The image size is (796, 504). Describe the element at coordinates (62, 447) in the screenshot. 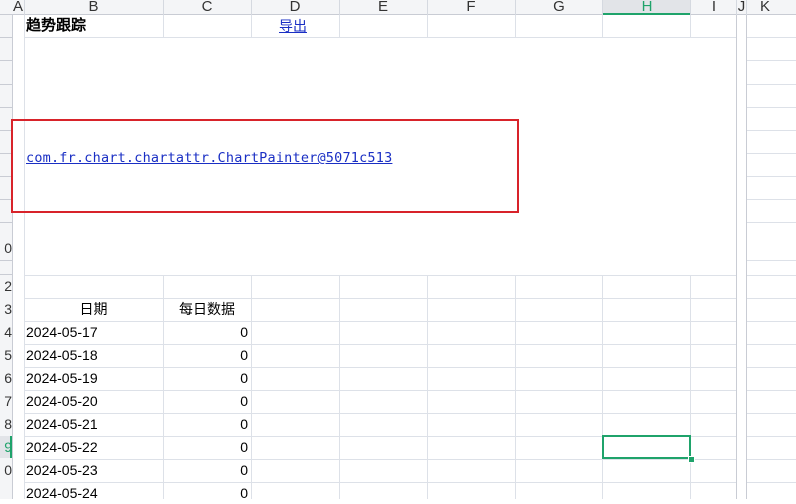

I see `date-cell: 2024-05-22` at that location.